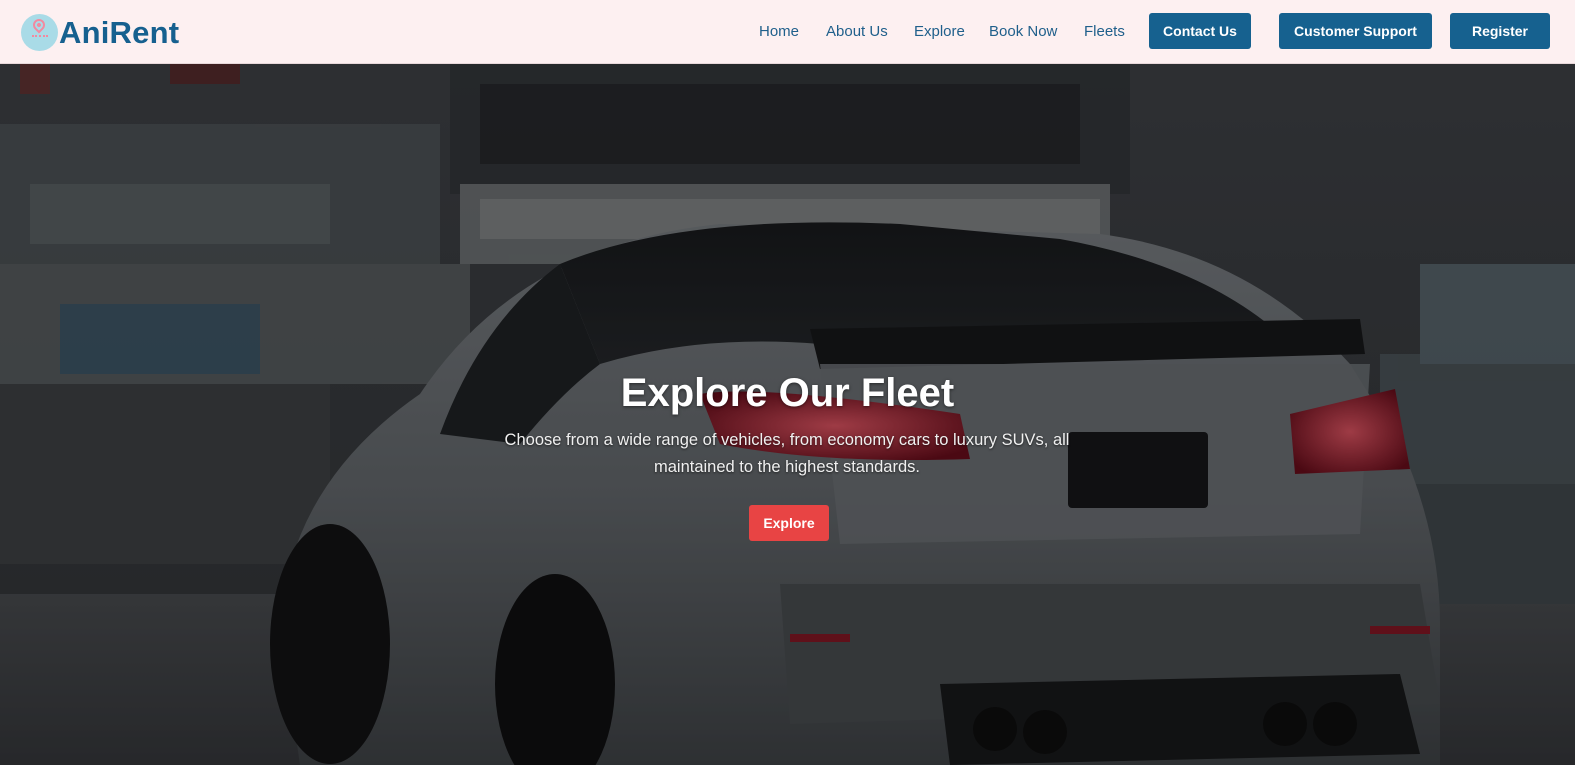 Image resolution: width=1575 pixels, height=765 pixels. Describe the element at coordinates (939, 32) in the screenshot. I see `nav-link-explore: Explore` at that location.